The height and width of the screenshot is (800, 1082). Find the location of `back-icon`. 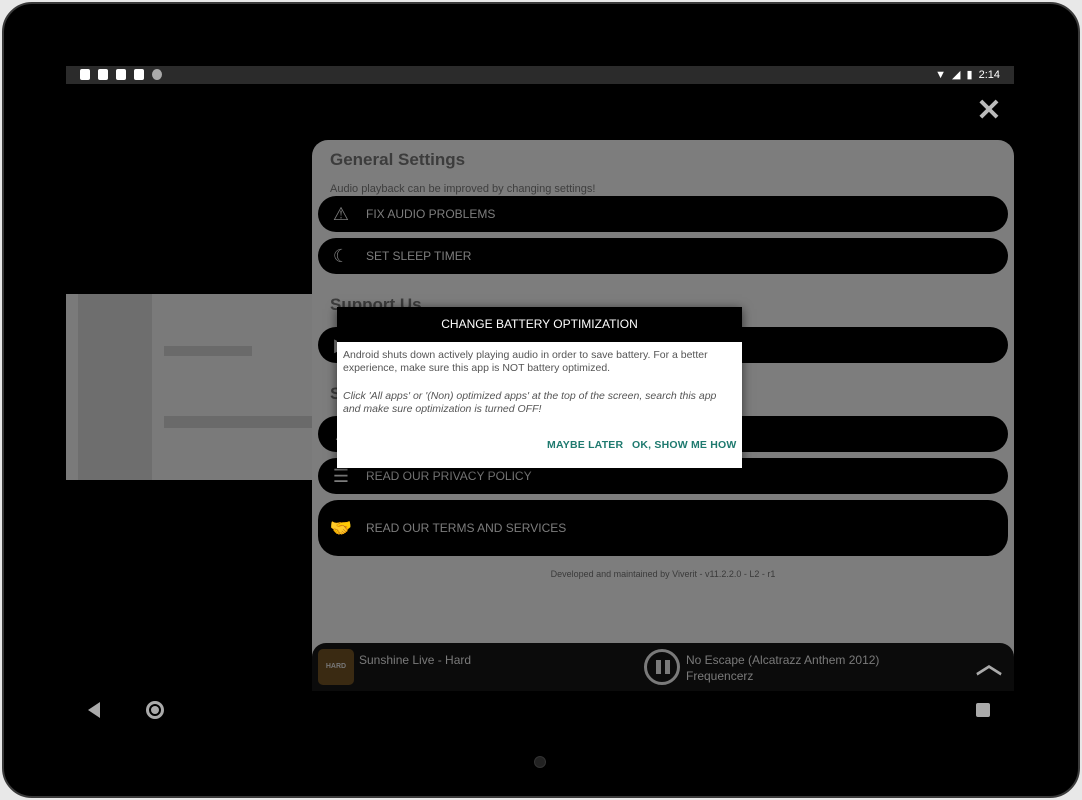

back-icon is located at coordinates (94, 710).